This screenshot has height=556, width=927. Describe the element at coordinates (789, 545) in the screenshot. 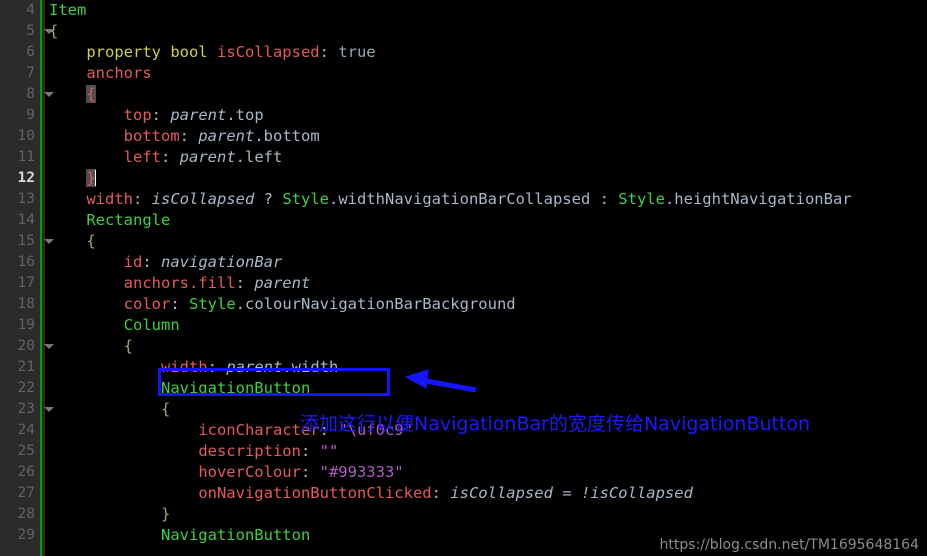

I see `watermark-url: https://blog.csdn.net/TM1695648164` at that location.